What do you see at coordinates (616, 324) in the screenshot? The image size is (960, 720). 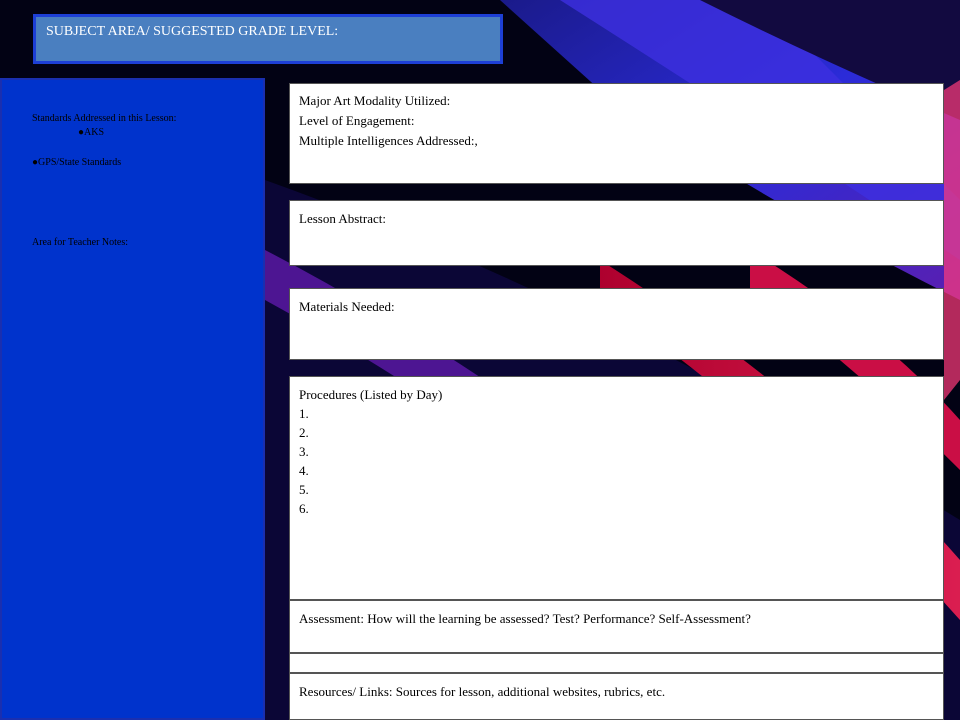 I see `materials-needed-box: Materials Needed:` at bounding box center [616, 324].